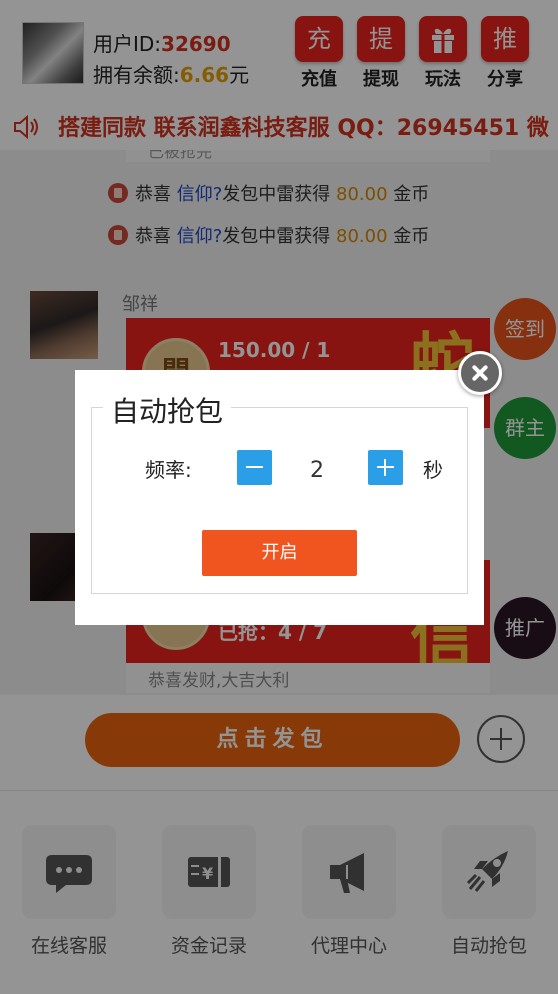 This screenshot has width=558, height=994. What do you see at coordinates (168, 470) in the screenshot?
I see `frequency-label: 频率:` at bounding box center [168, 470].